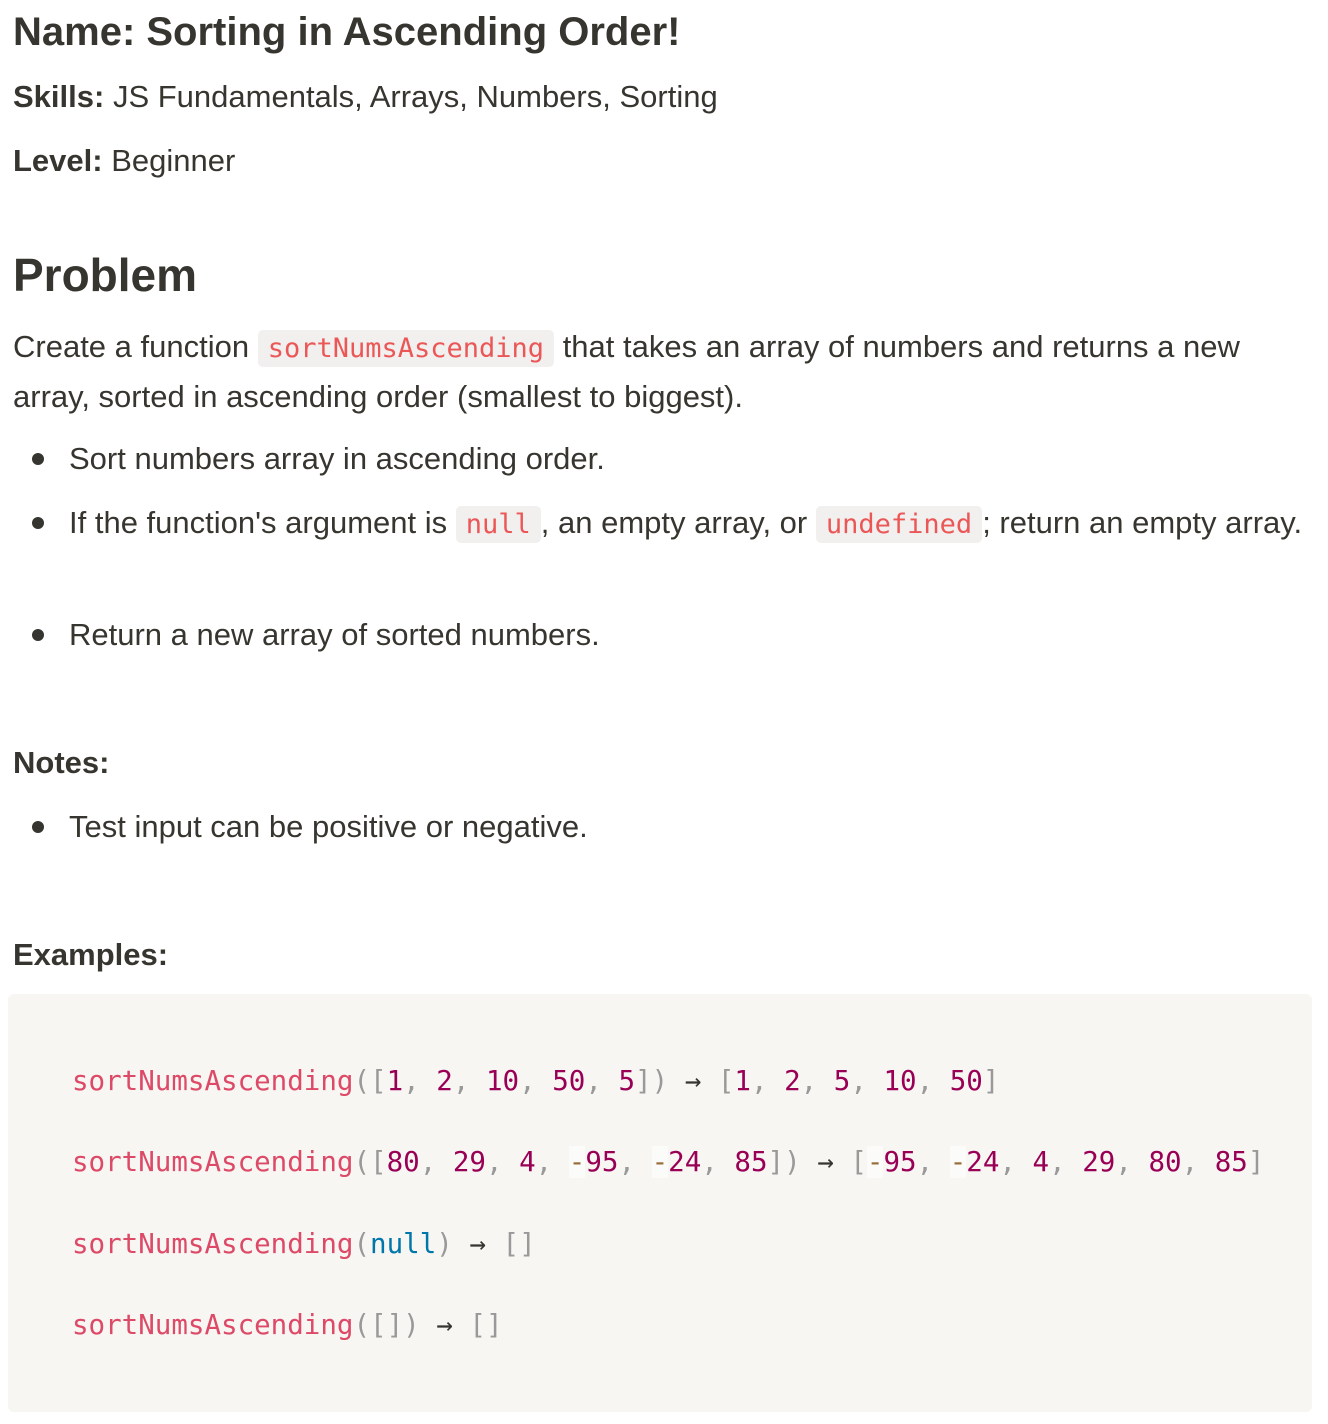  What do you see at coordinates (674, 522) in the screenshot?
I see `bullet-text-middle: , an empty array, or` at bounding box center [674, 522].